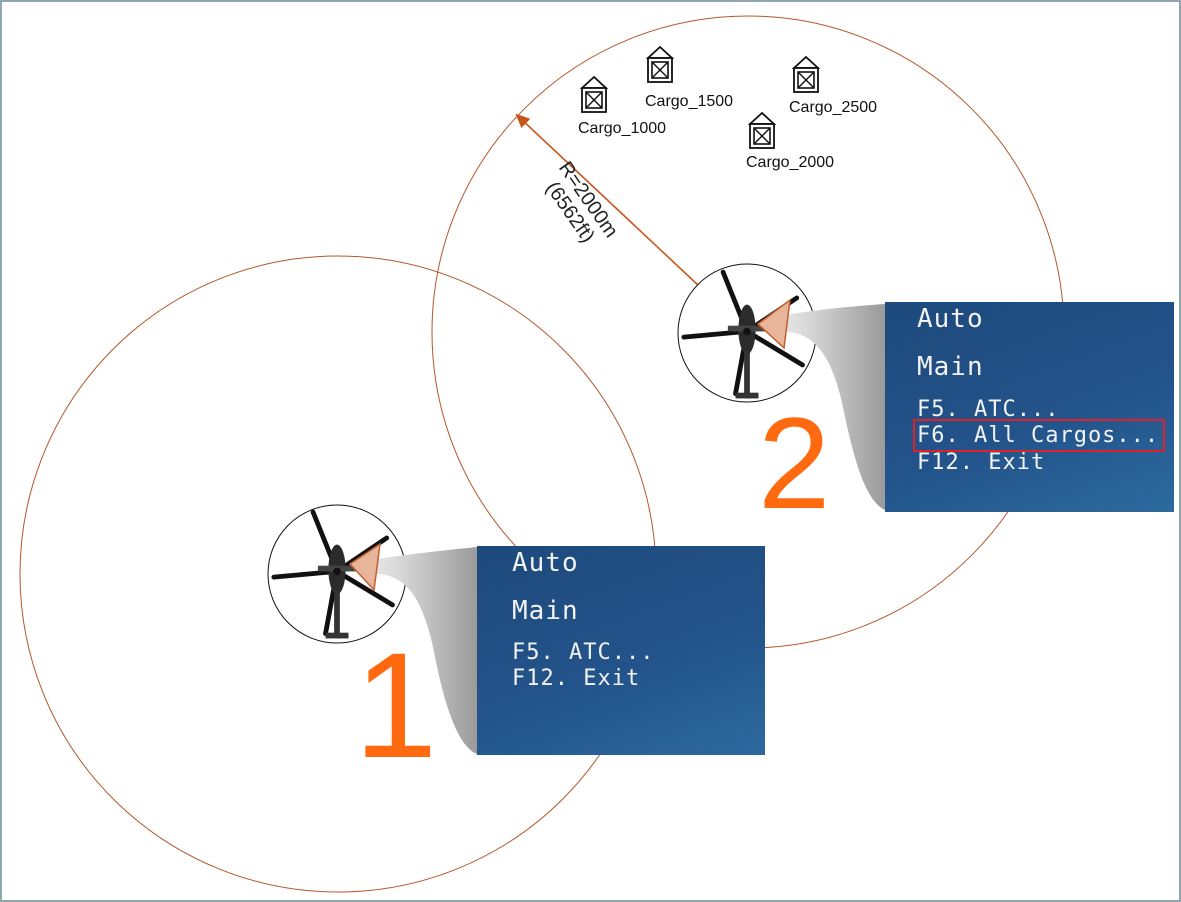 This screenshot has width=1181, height=902. I want to click on cargo-label: Cargo_1500, so click(689, 101).